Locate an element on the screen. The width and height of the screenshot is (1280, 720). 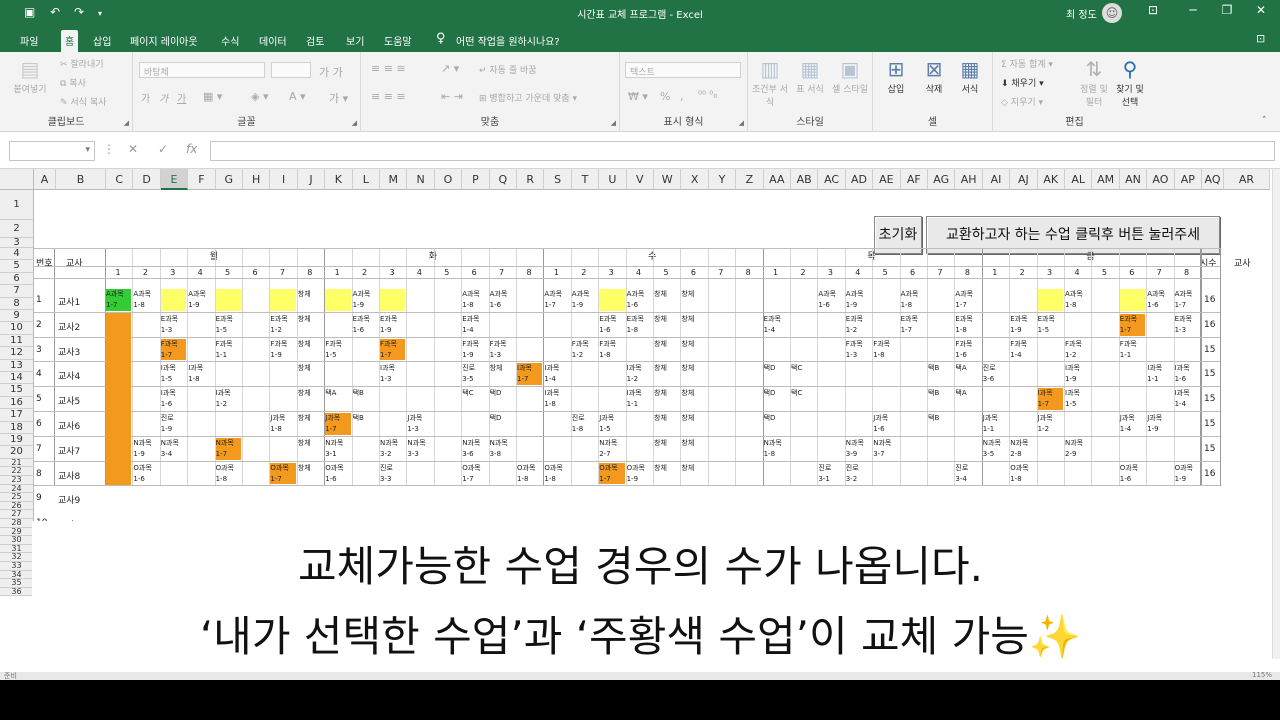
timetable-cell-class: 1-1 is located at coordinates (1132, 355).